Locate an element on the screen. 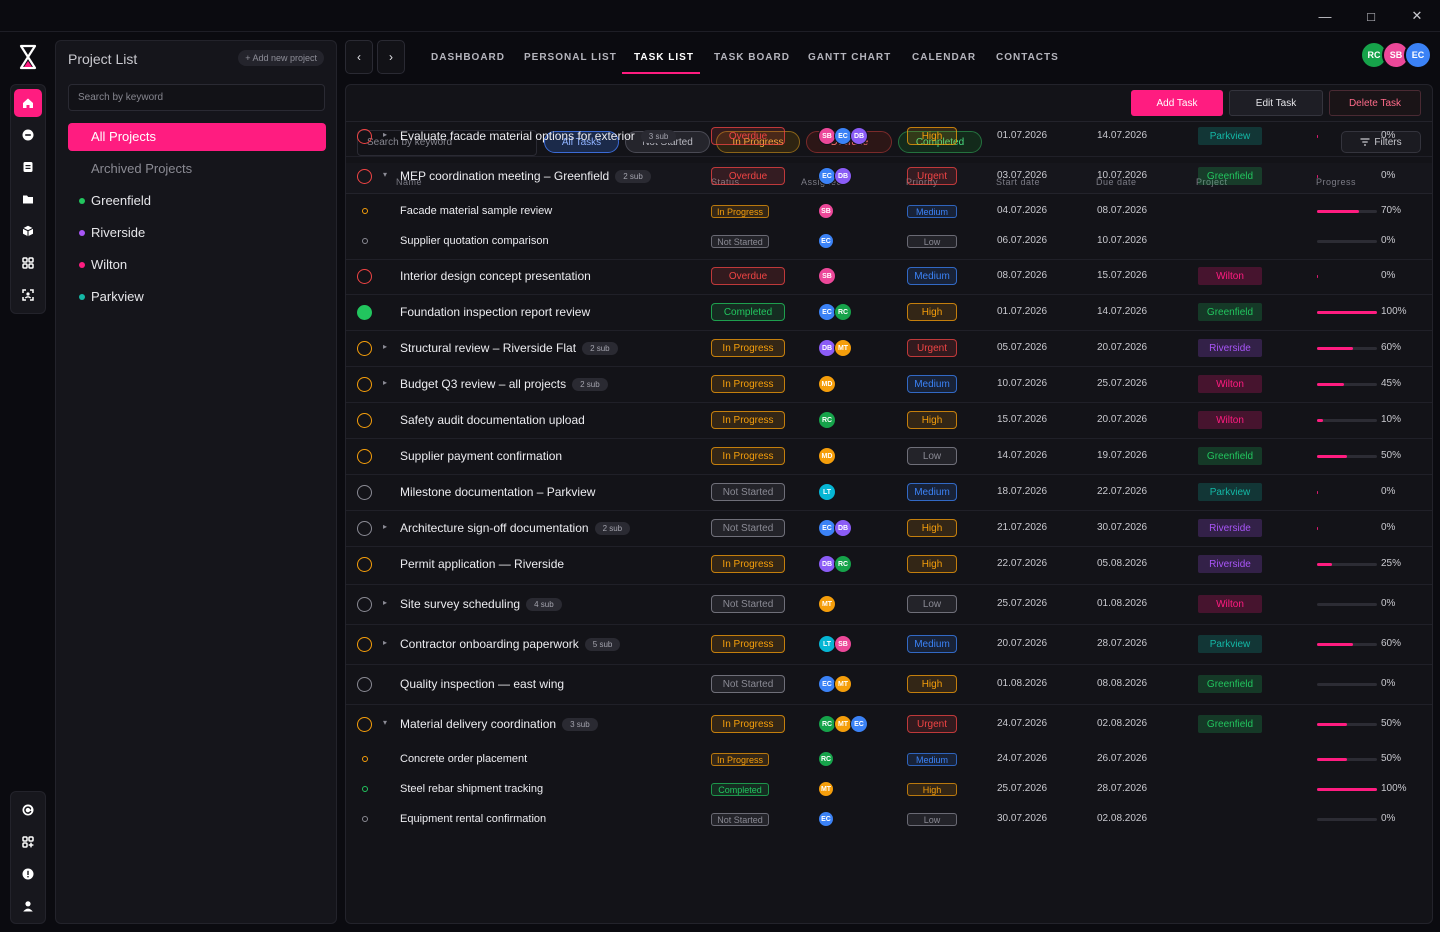 Image resolution: width=1440 pixels, height=932 pixels. task-name: Site survey scheduling 4 sub is located at coordinates (481, 604).